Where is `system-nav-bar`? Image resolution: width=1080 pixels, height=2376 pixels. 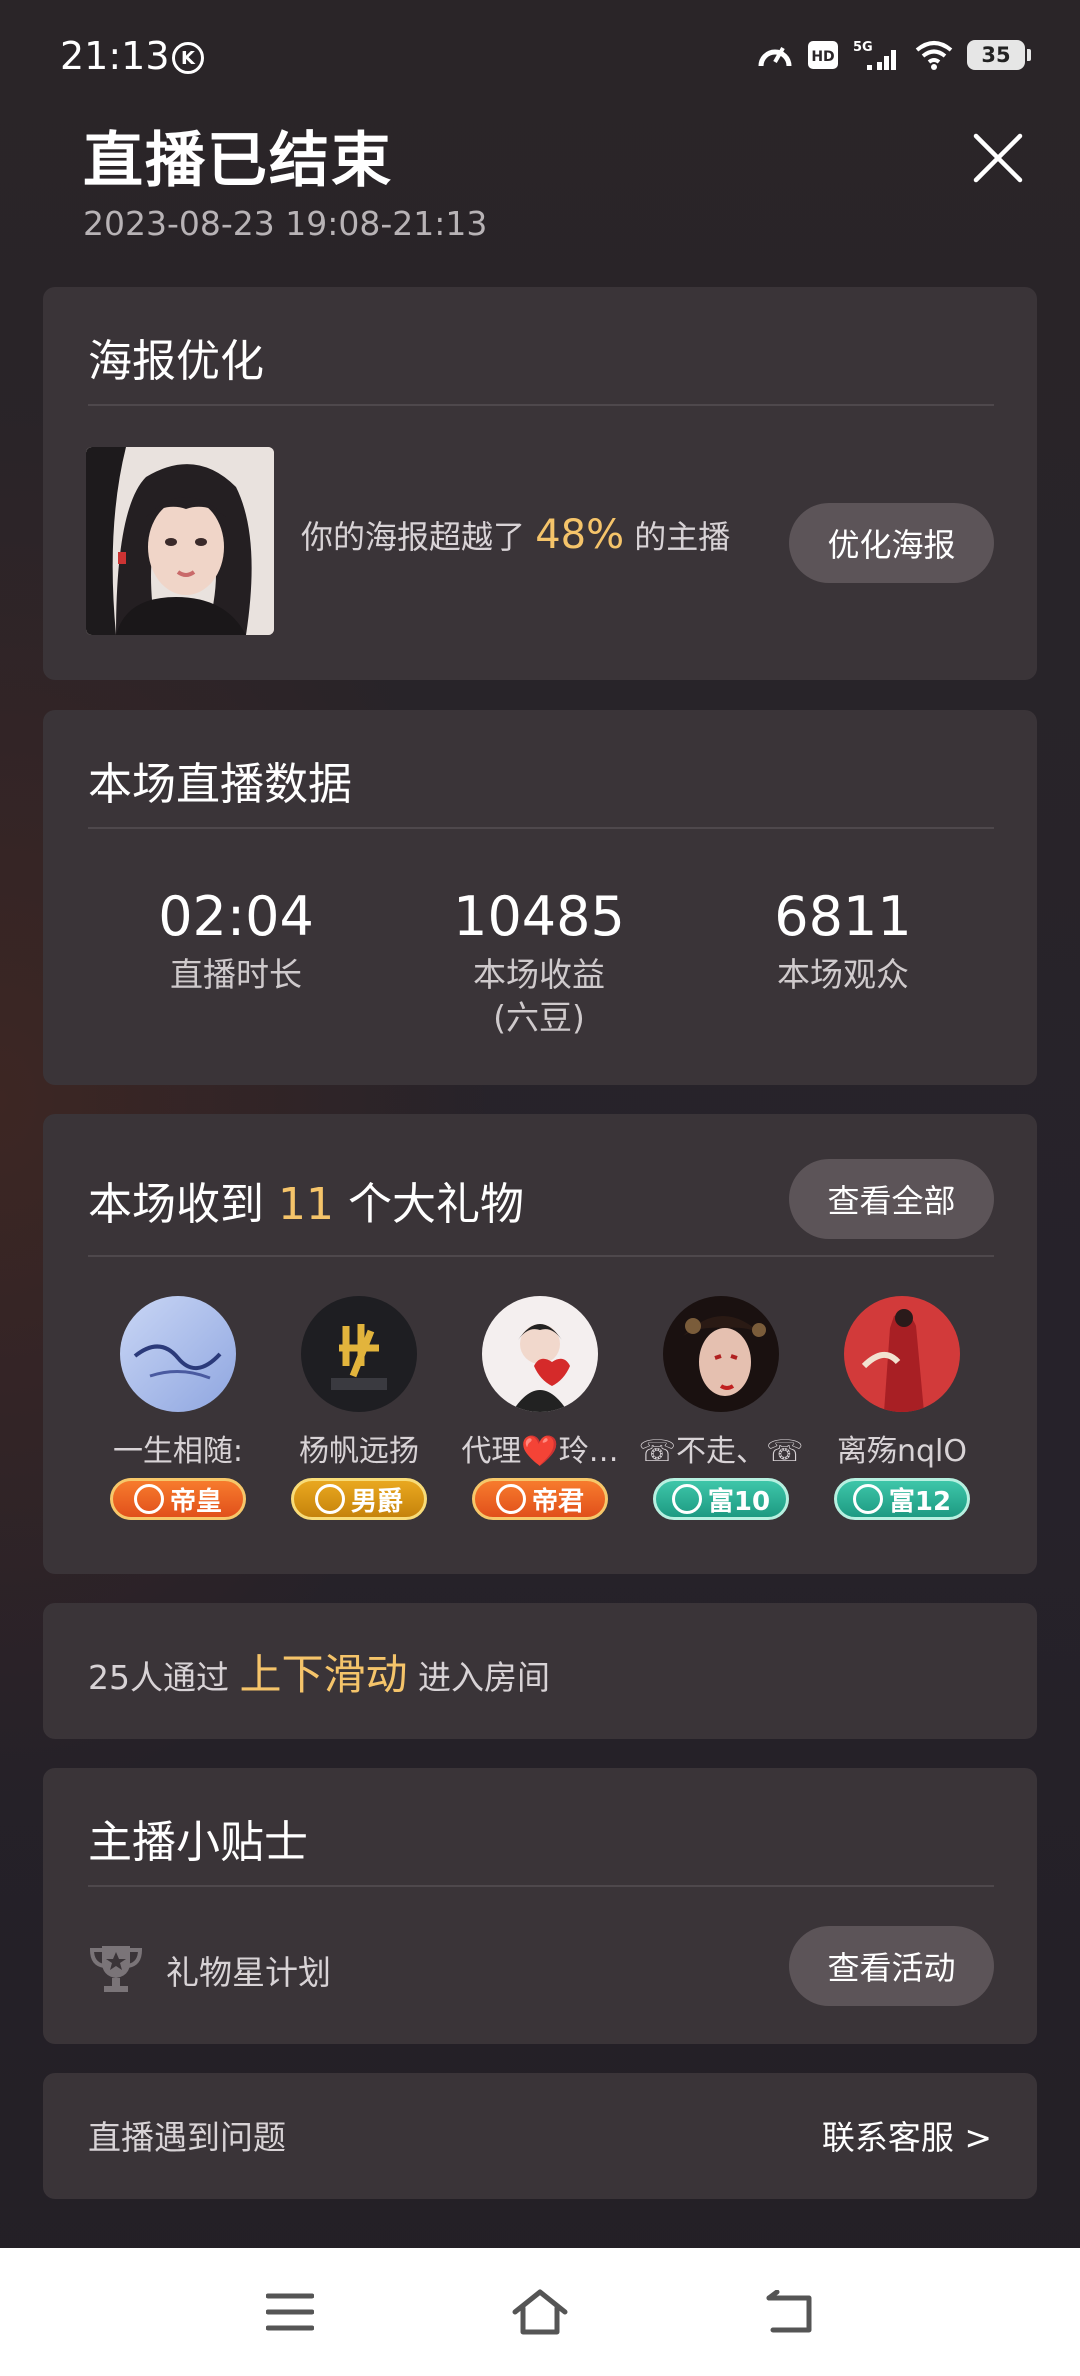 system-nav-bar is located at coordinates (540, 2312).